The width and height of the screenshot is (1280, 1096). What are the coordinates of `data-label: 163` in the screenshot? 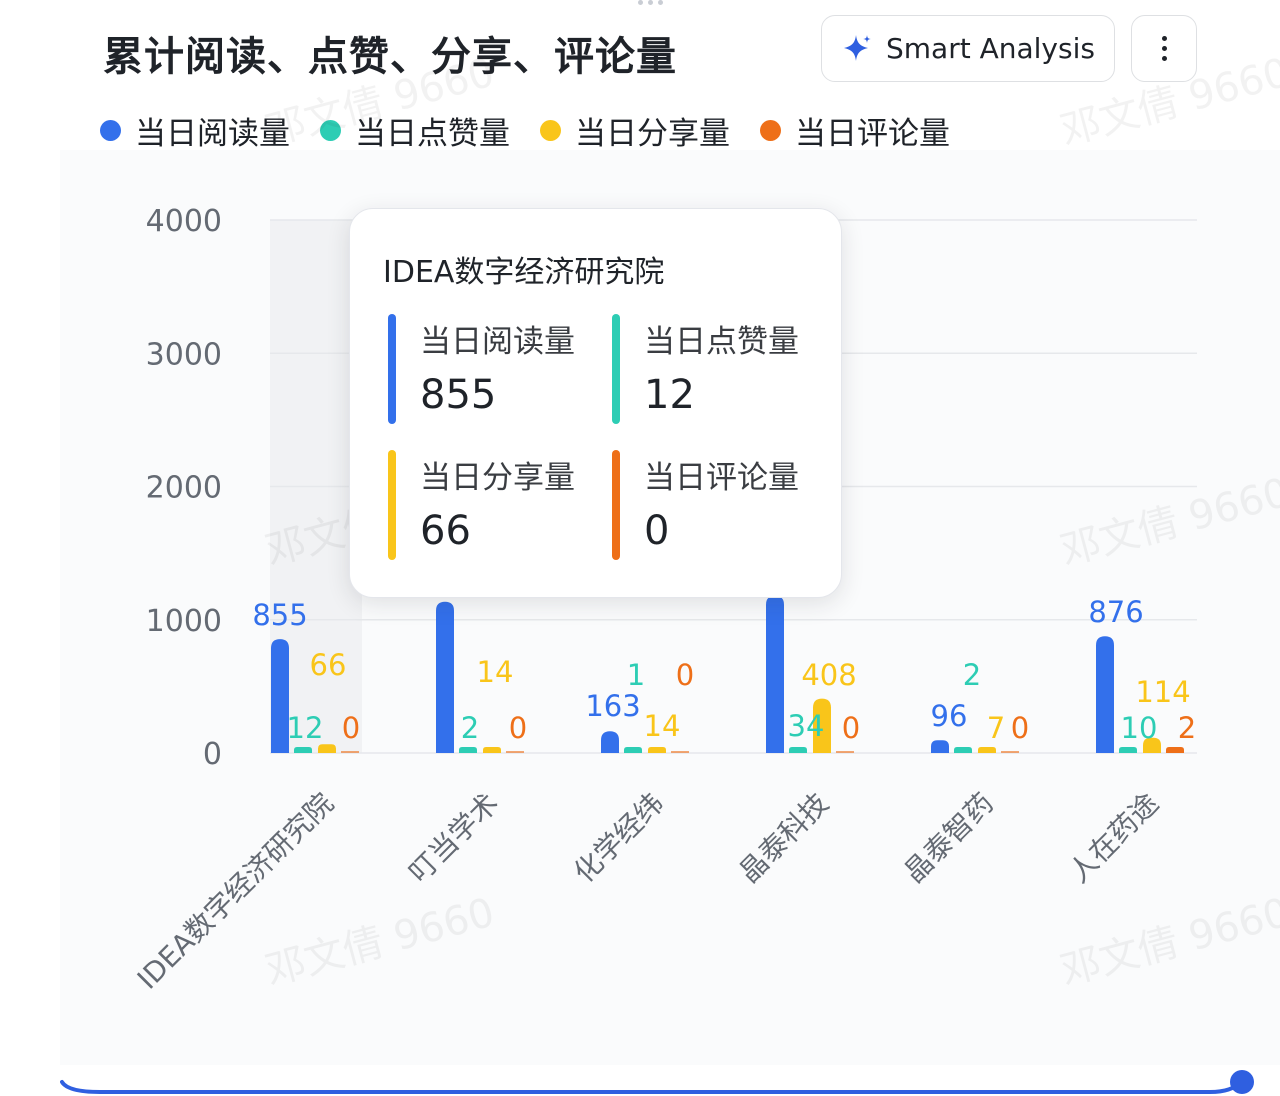 It's located at (612, 706).